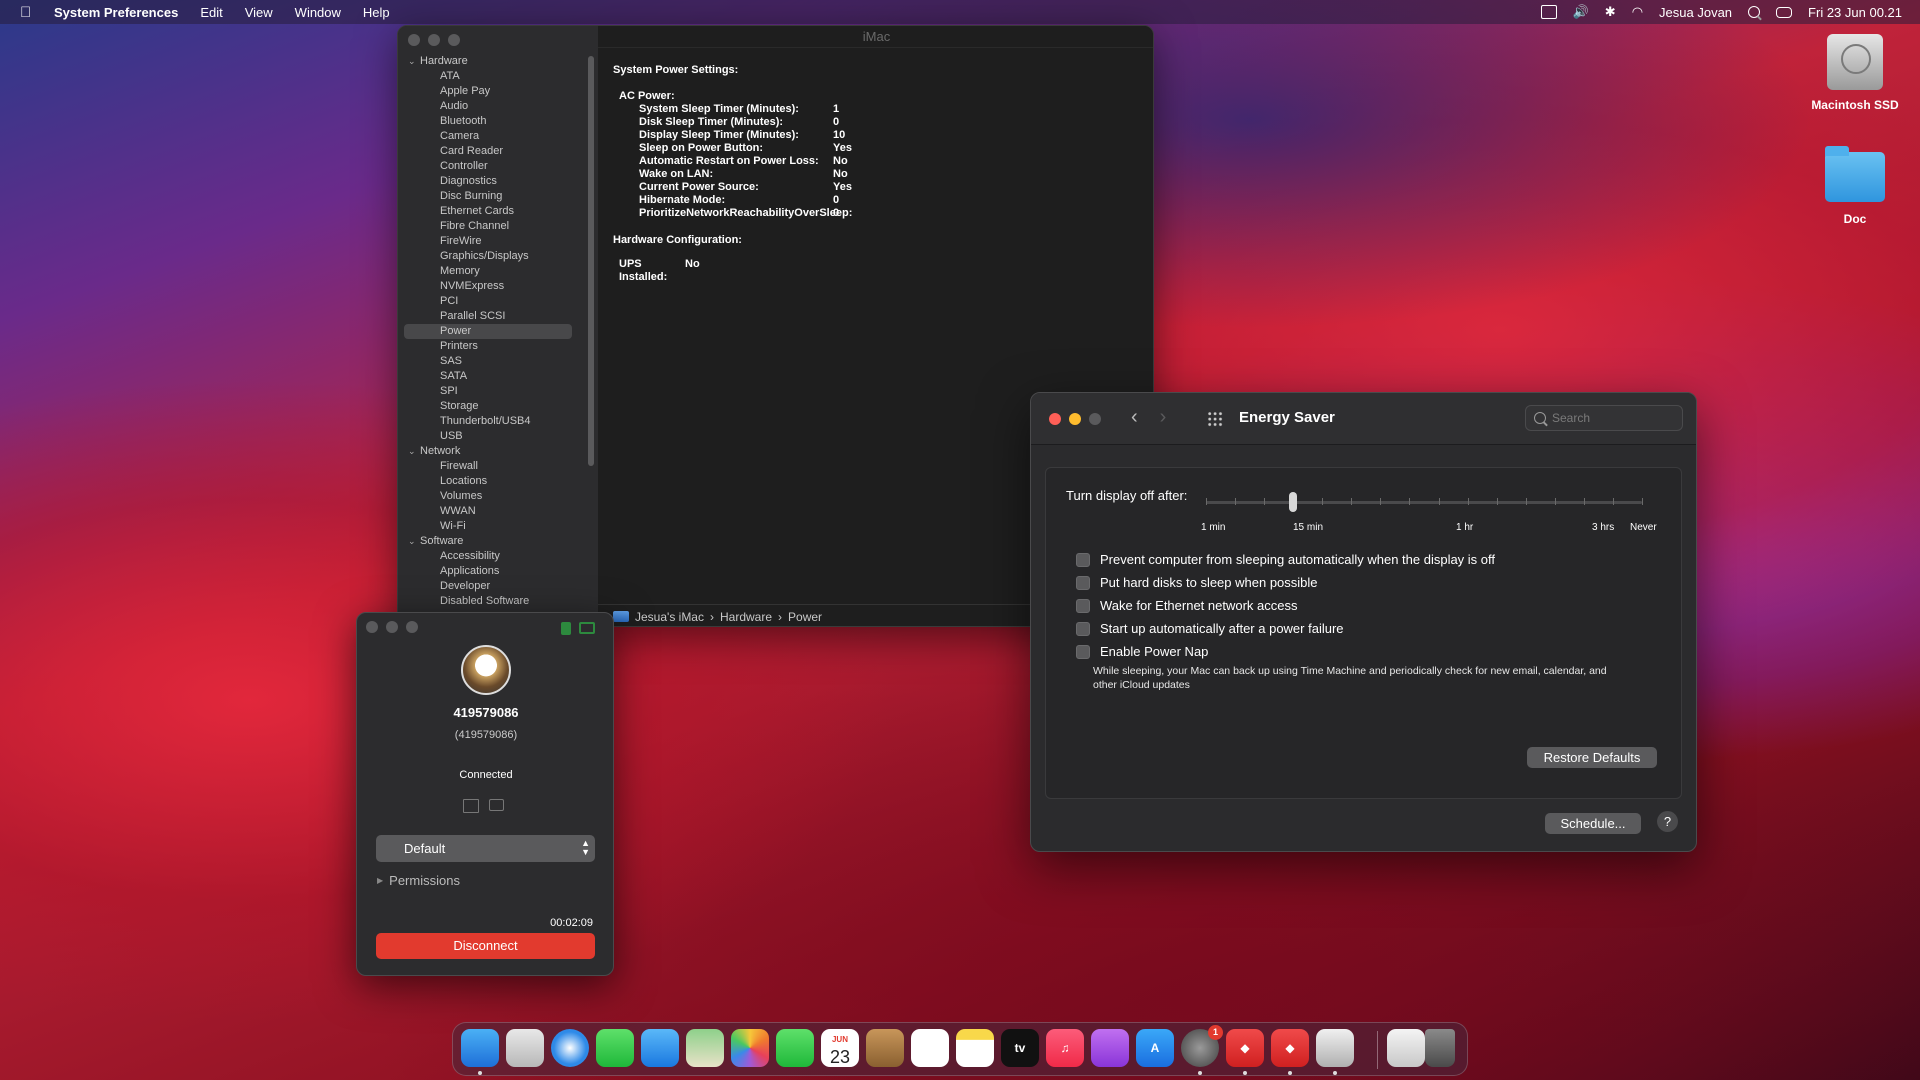 The width and height of the screenshot is (1920, 1080). What do you see at coordinates (1637, 12) in the screenshot?
I see `wifi-icon: ◠` at bounding box center [1637, 12].